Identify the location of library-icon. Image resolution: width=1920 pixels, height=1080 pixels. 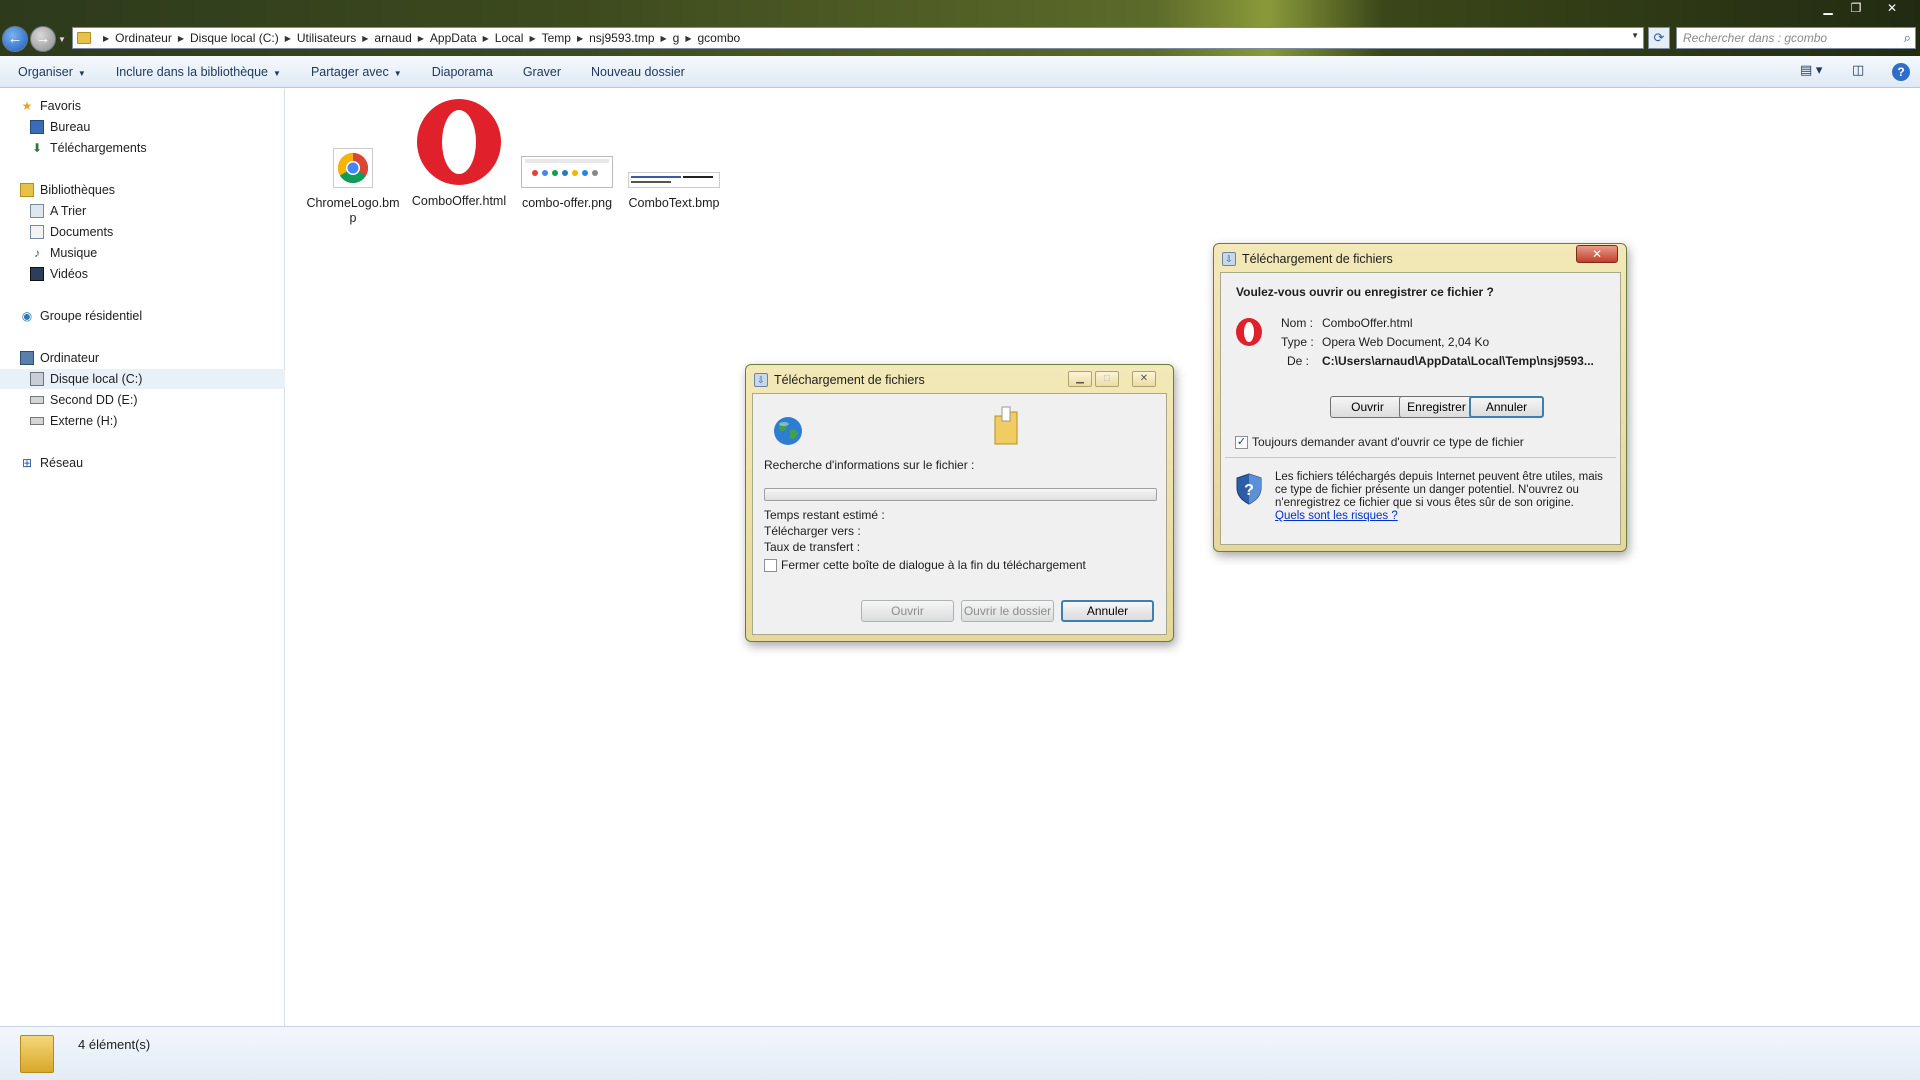
(27, 190).